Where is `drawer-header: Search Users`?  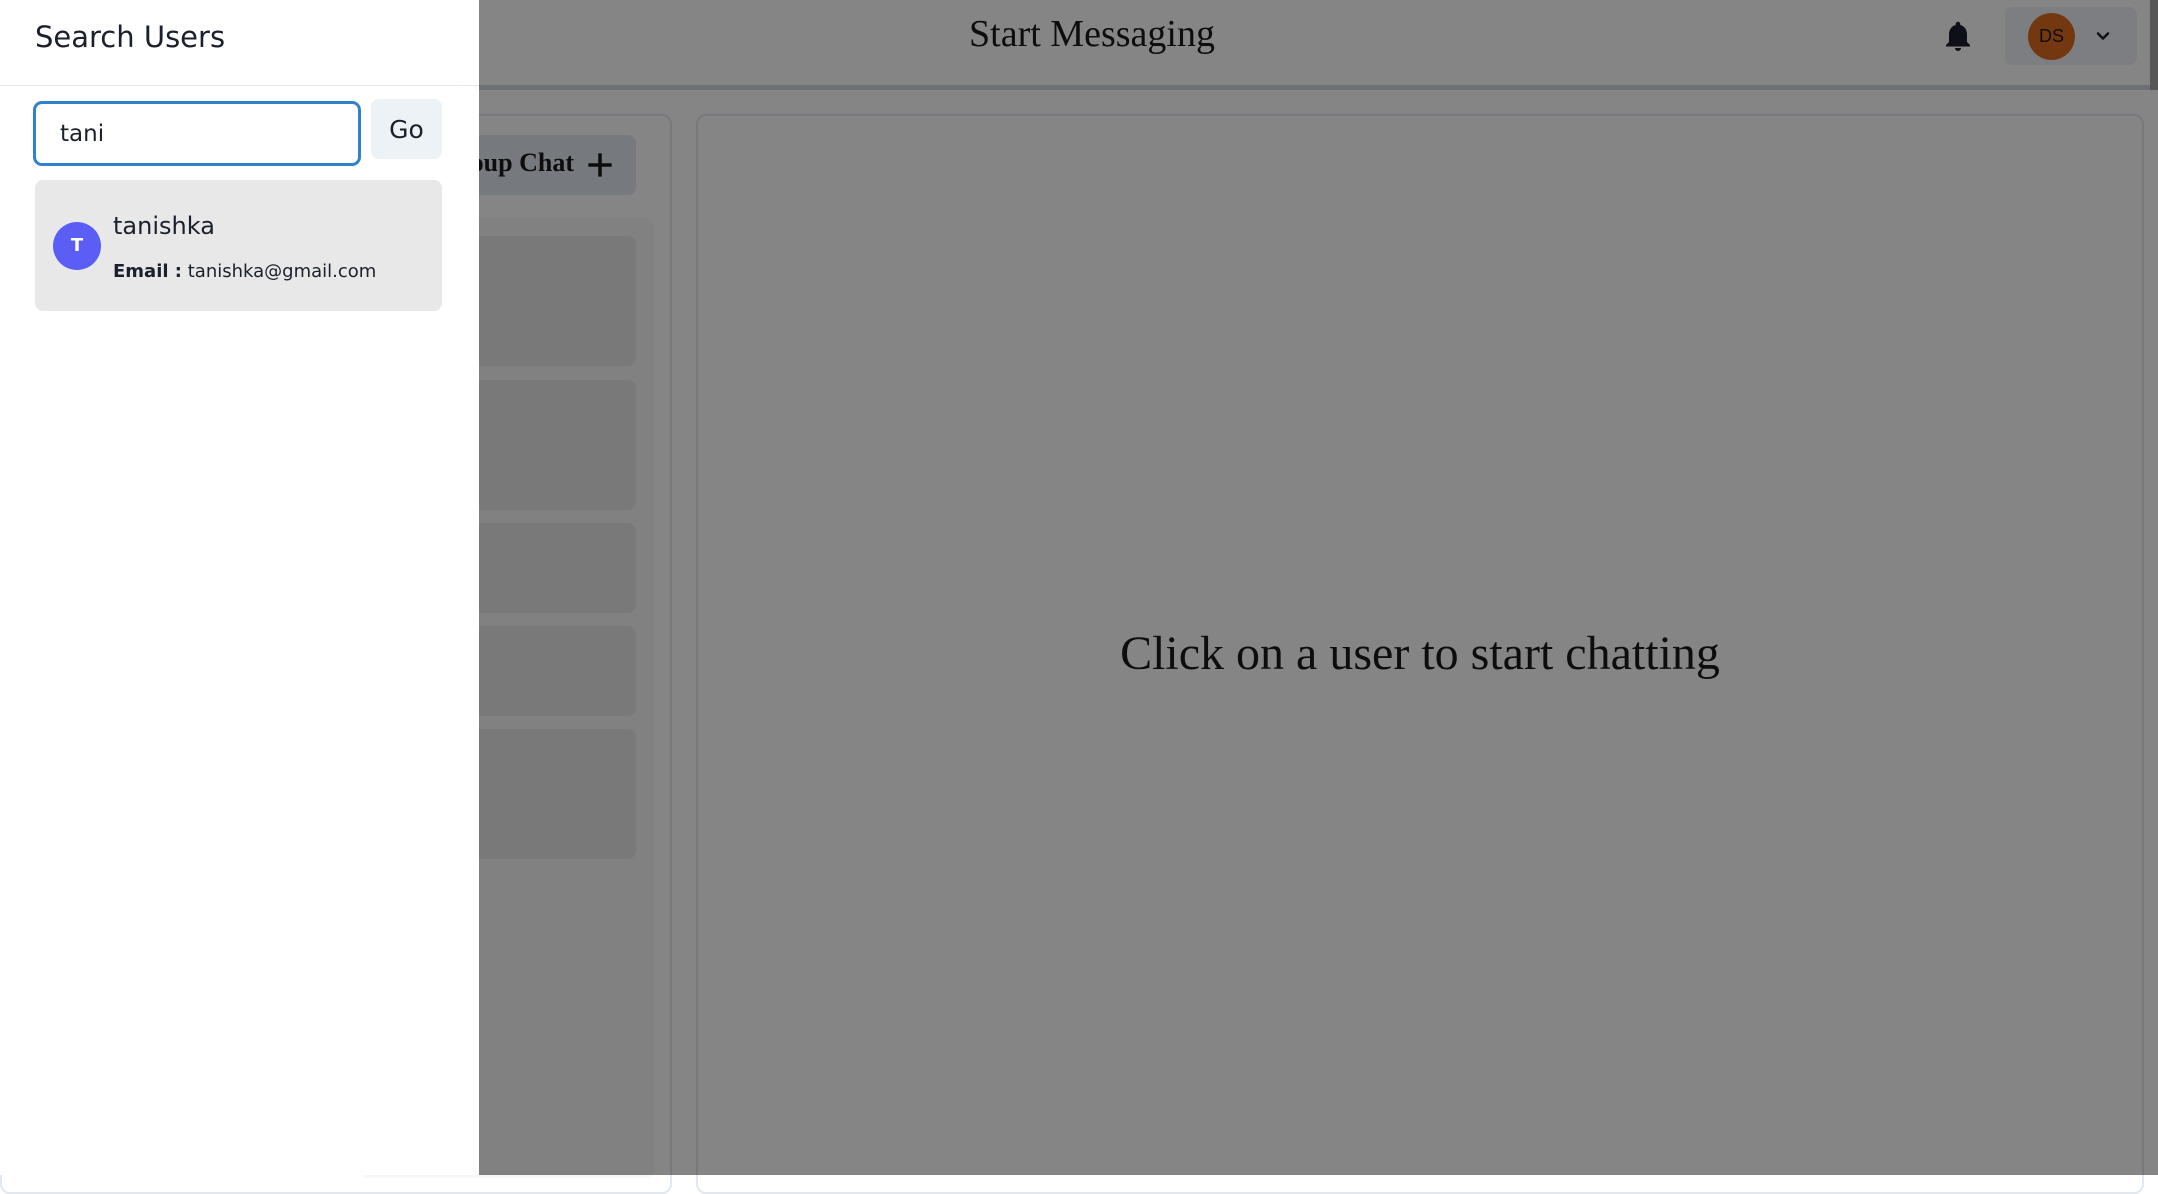 drawer-header: Search Users is located at coordinates (239, 43).